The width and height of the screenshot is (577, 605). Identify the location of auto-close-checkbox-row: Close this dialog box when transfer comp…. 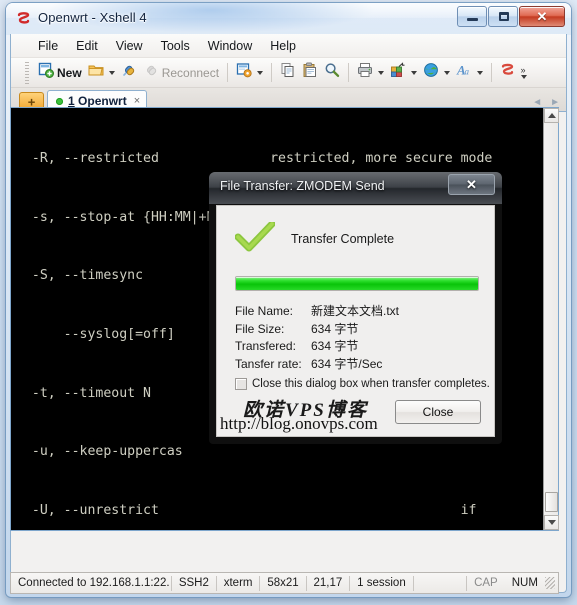
(362, 384).